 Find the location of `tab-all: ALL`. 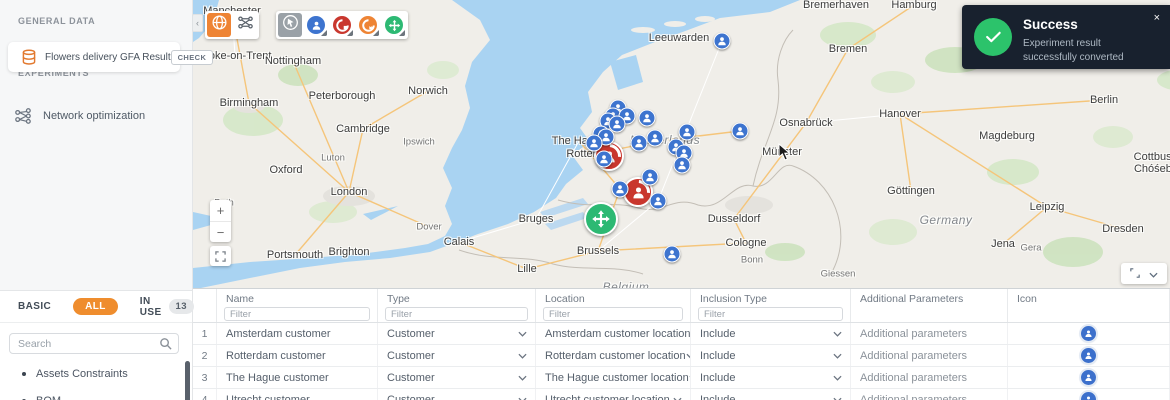

tab-all: ALL is located at coordinates (95, 306).